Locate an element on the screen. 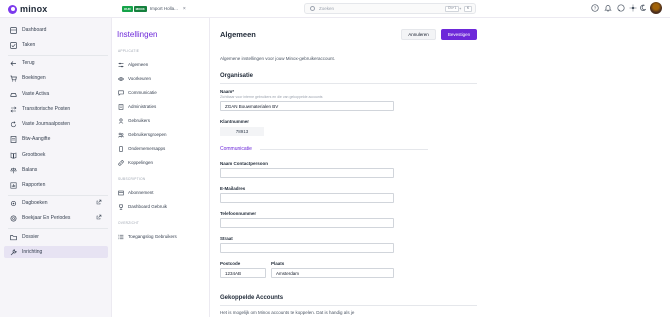  settings-item-toegangslog-gebruikers: Toegangslog Gebruikers is located at coordinates (162, 236).